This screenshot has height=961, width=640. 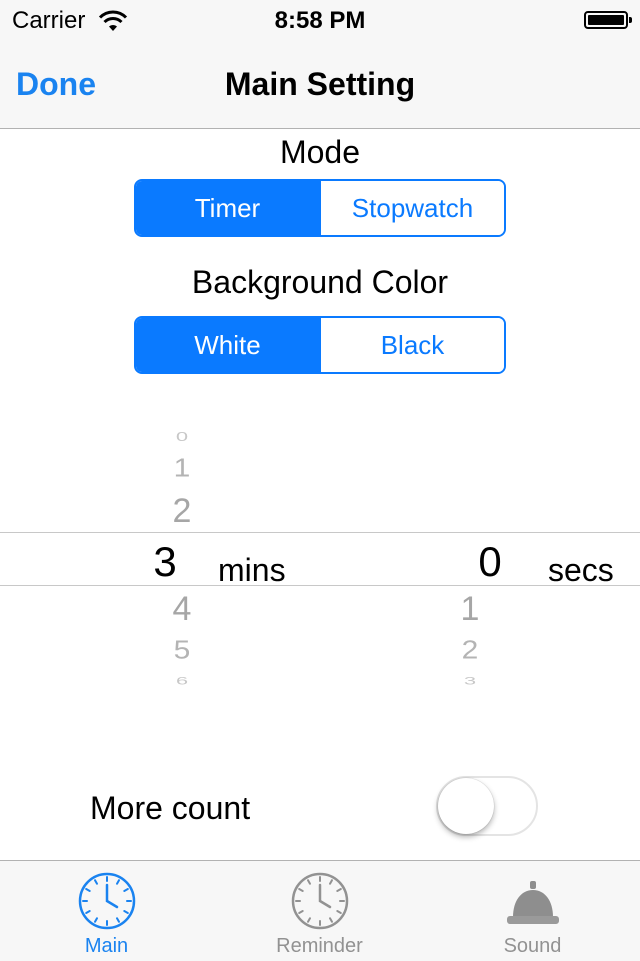 I want to click on minutes-option: 6, so click(x=182, y=681).